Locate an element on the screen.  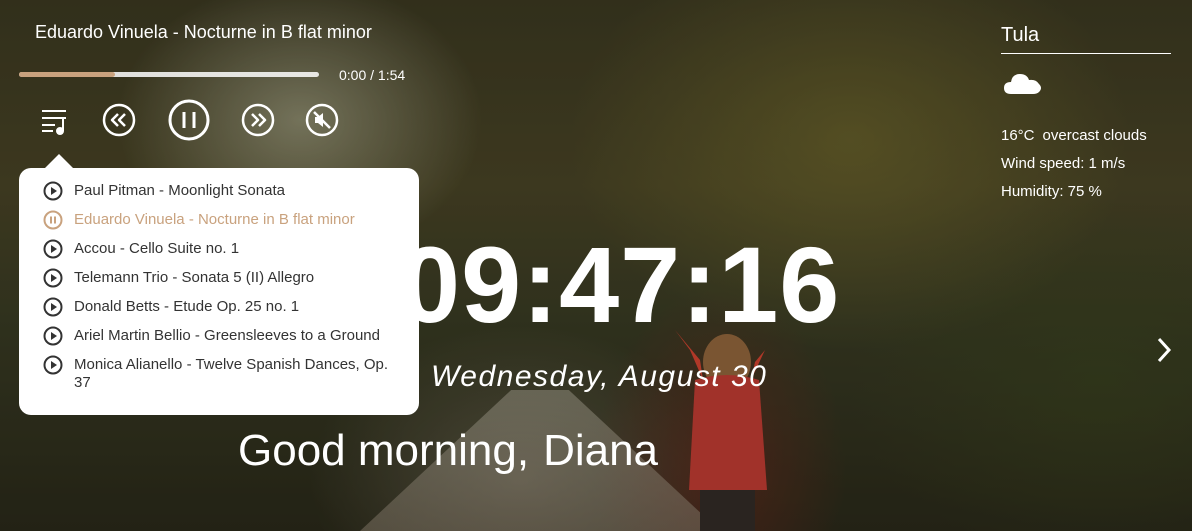
chevron-right-icon is located at coordinates (1164, 350).